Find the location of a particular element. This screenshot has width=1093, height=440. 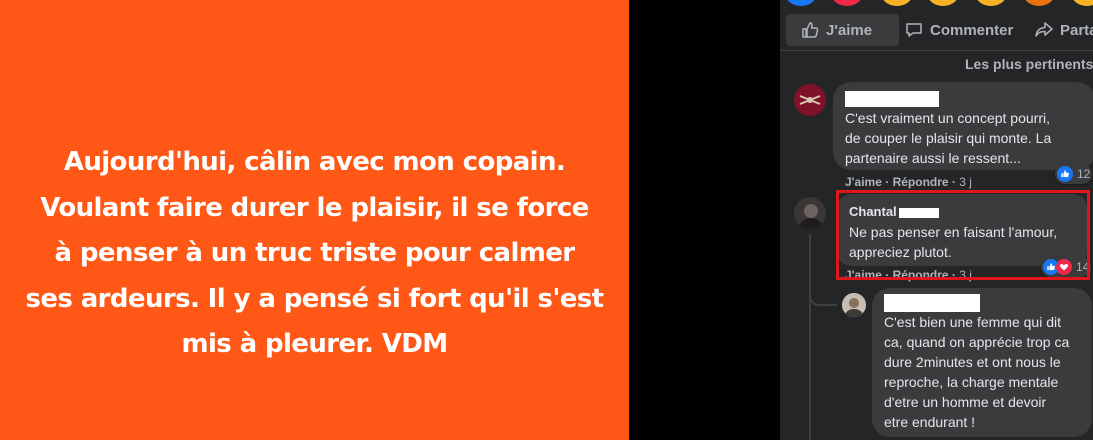

reaction-count-value: 12 is located at coordinates (1084, 174).